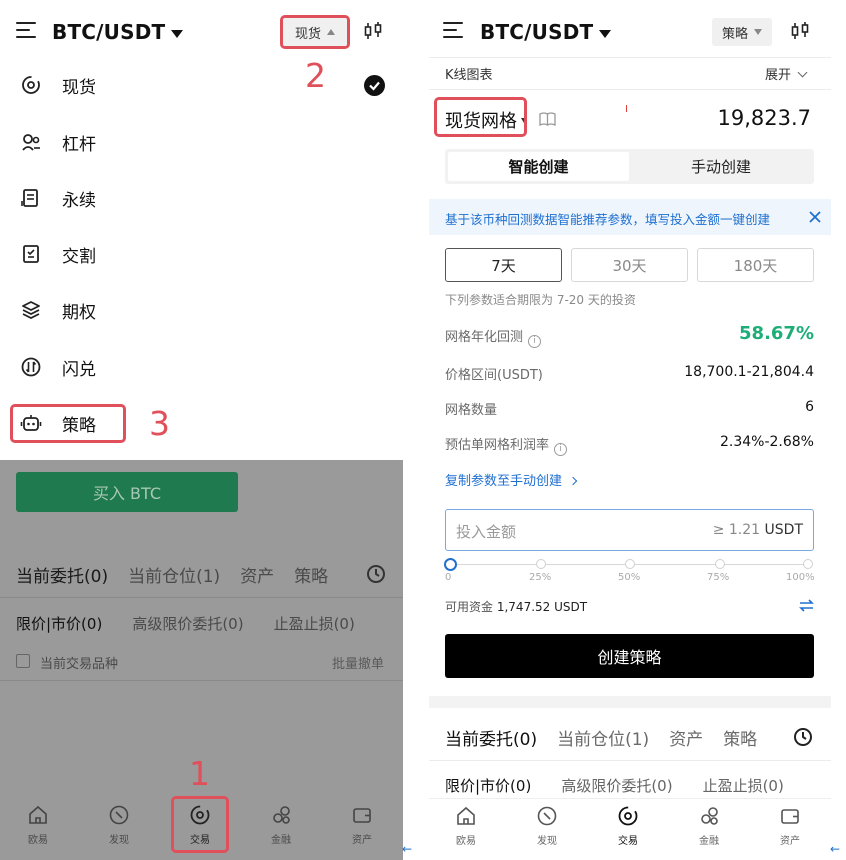 This screenshot has height=860, width=846. I want to click on param-label: 价格区间(USDT), so click(494, 375).